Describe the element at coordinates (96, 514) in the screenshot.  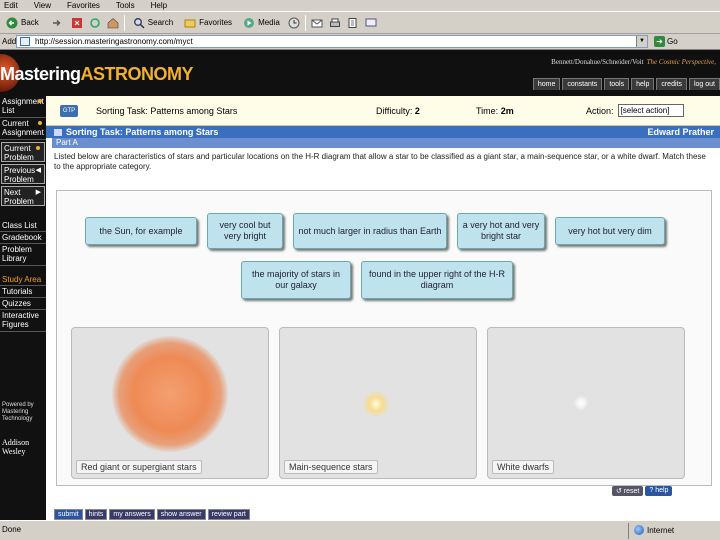
I see `hints-button: hints` at that location.